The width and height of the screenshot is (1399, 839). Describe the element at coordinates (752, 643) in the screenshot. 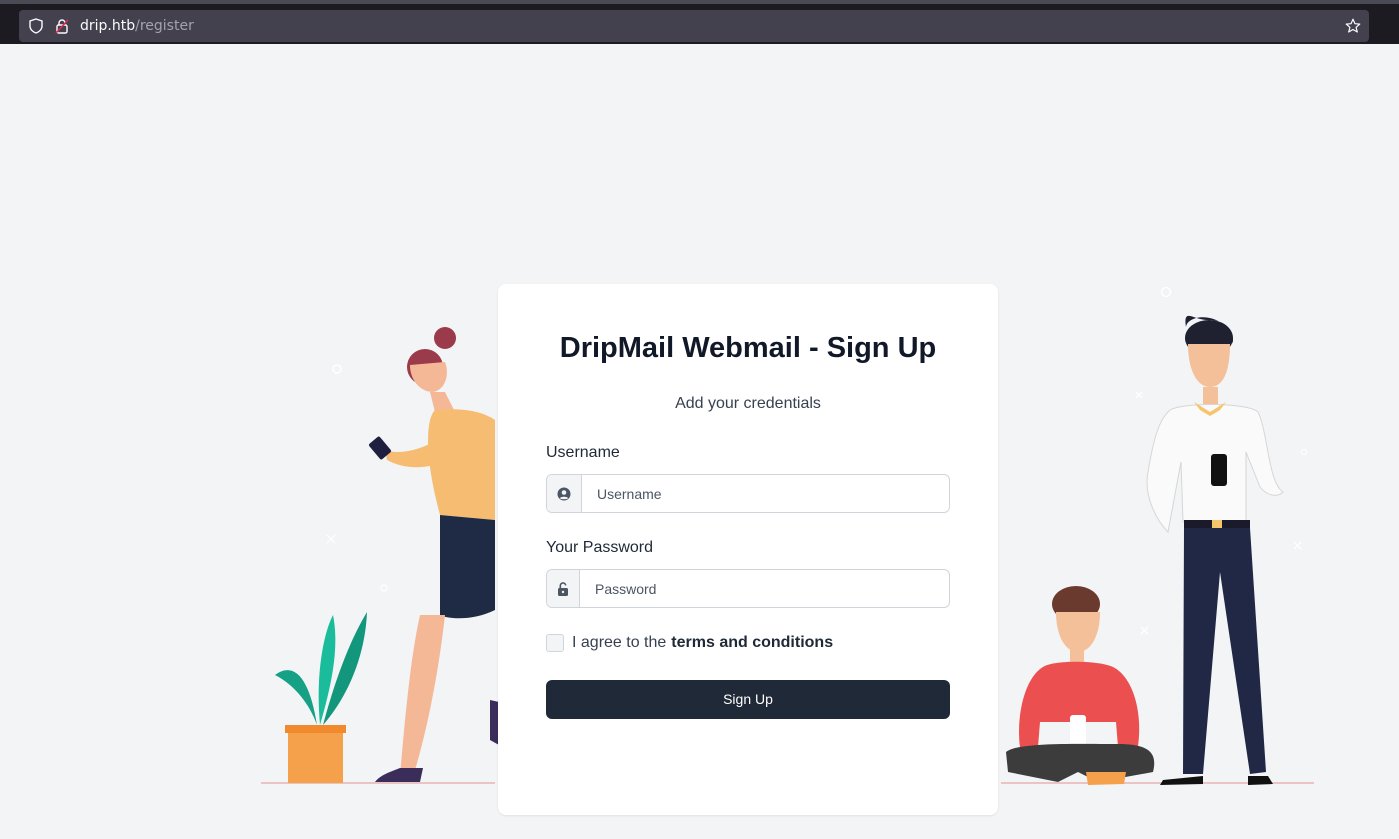

I see `terms-link: terms and conditions` at that location.